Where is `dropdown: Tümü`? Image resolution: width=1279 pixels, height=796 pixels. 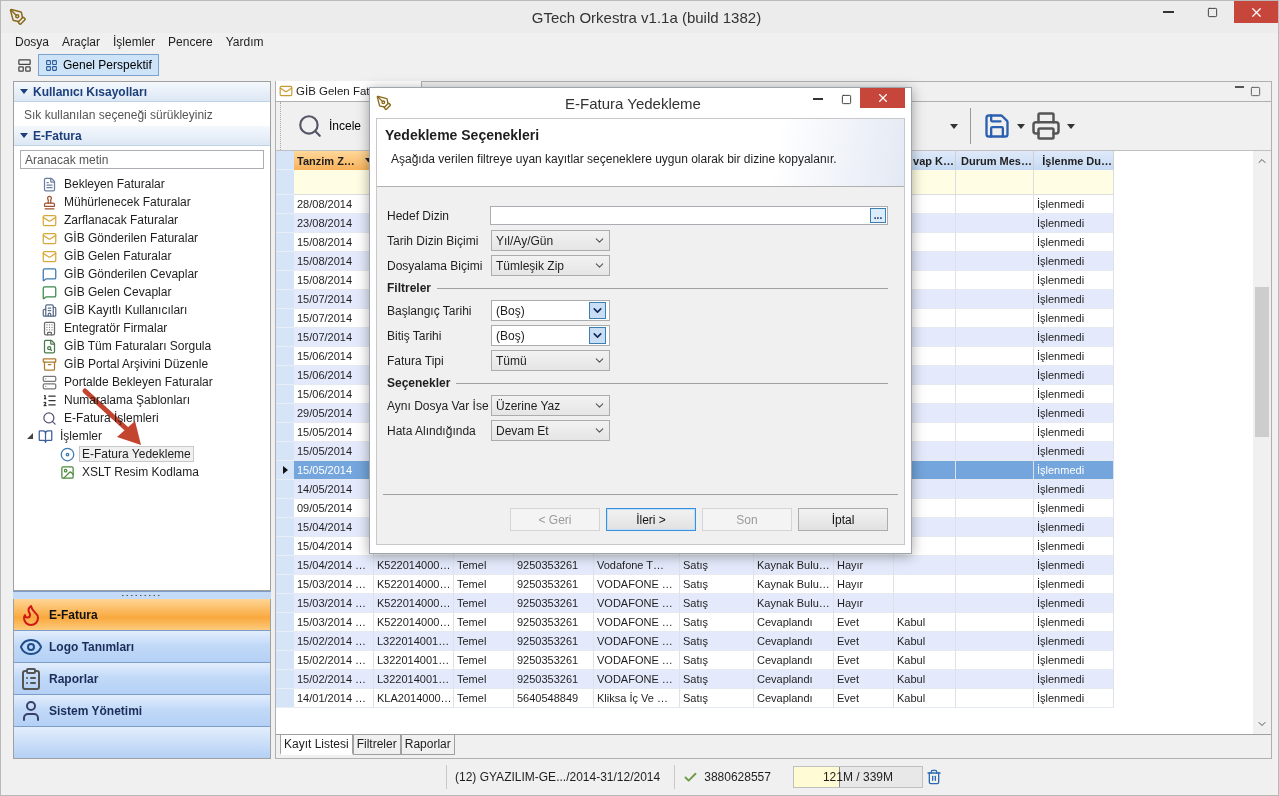 dropdown: Tümü is located at coordinates (550, 360).